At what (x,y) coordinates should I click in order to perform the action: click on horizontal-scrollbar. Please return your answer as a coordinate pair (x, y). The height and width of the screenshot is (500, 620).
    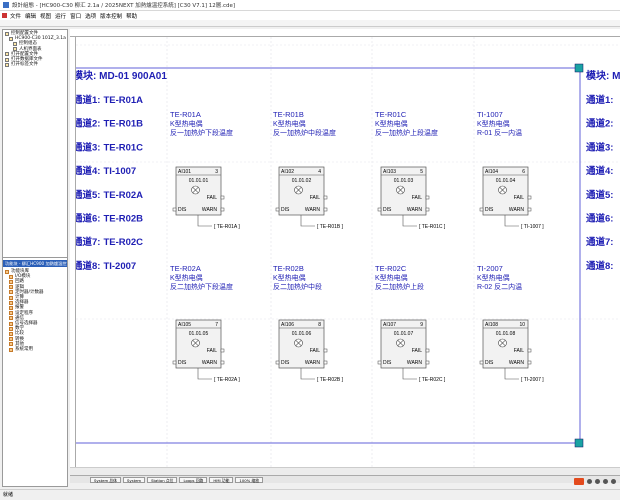
    Looking at the image, I should click on (345, 471).